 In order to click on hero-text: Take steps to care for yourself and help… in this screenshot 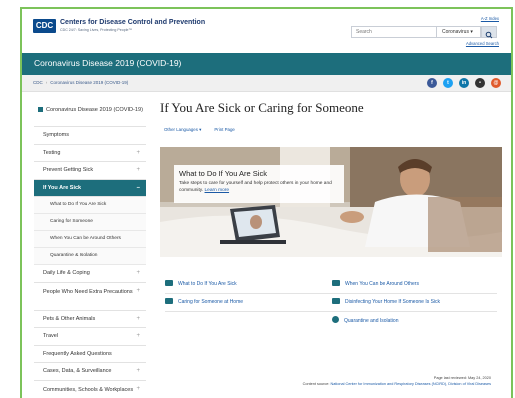, I will do `click(255, 187)`.